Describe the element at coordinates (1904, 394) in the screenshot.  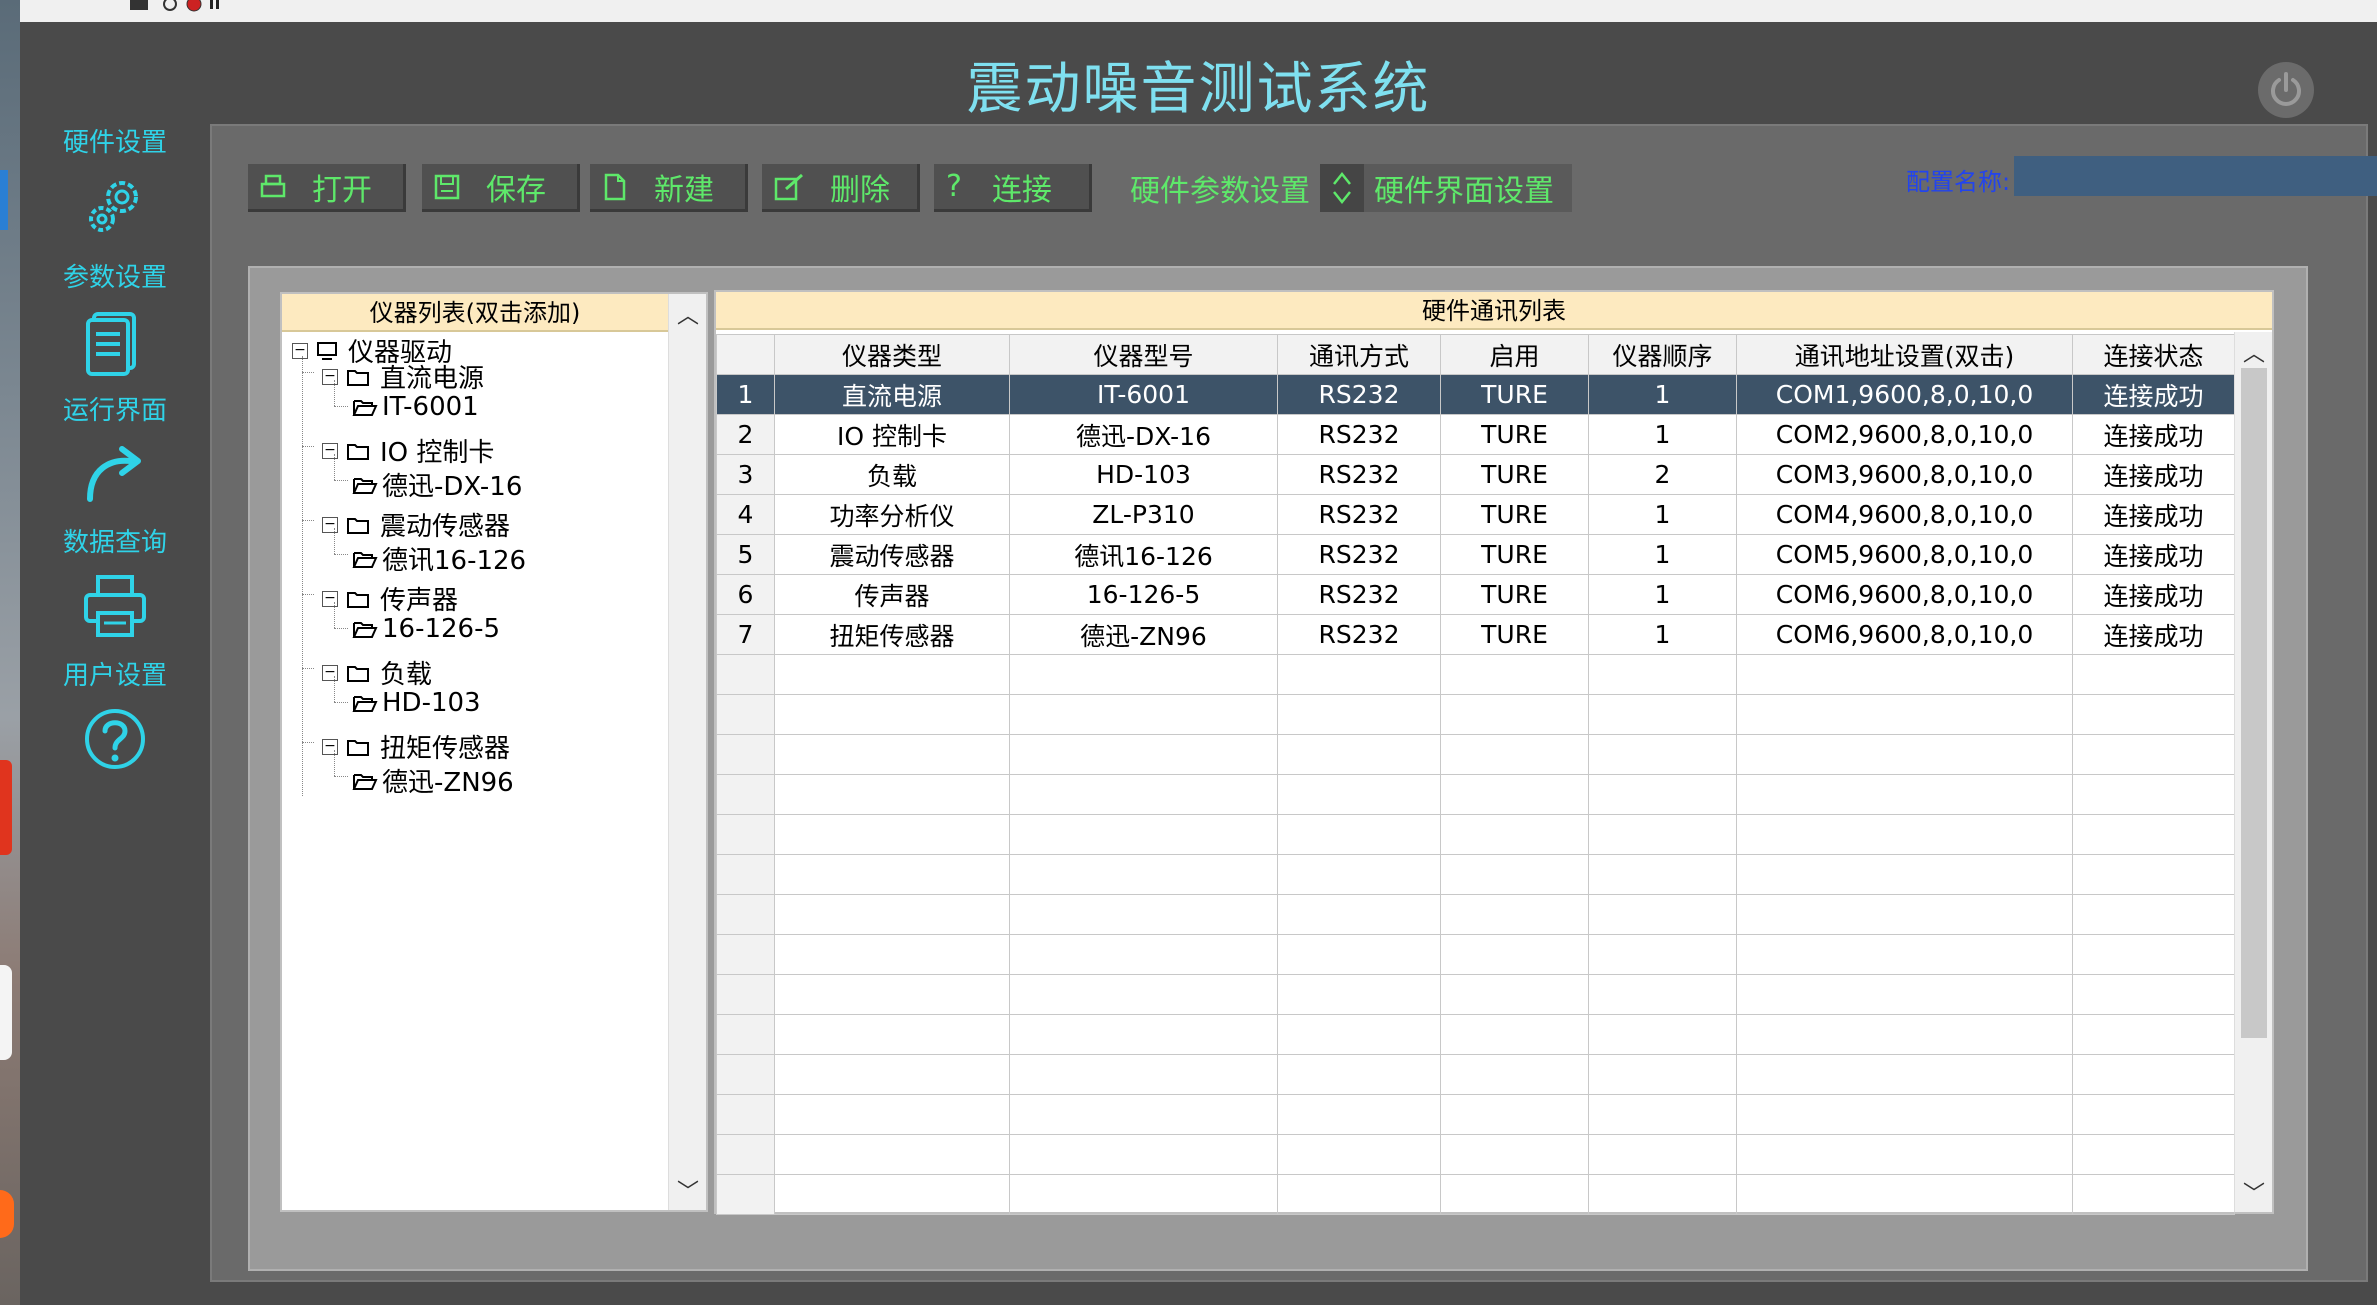
I see `table-cell: COM1,9600,8,0,10,0` at that location.